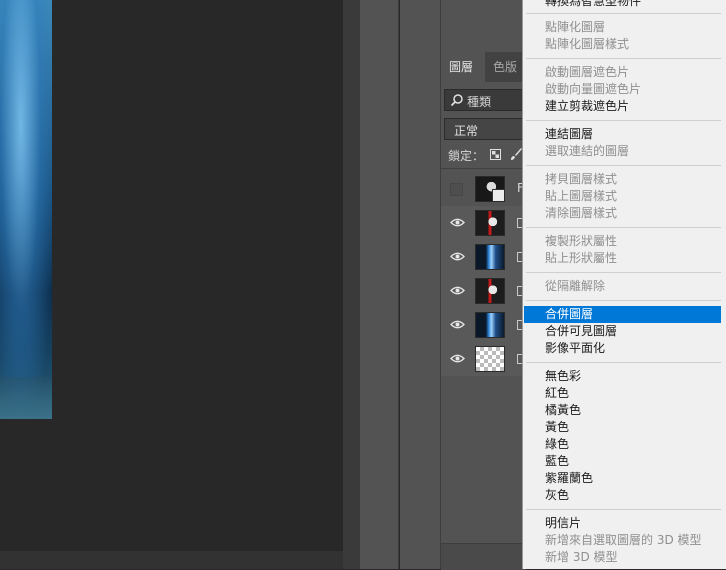 The image size is (726, 570). I want to click on menu-item-color-blue: 藍色, so click(622, 461).